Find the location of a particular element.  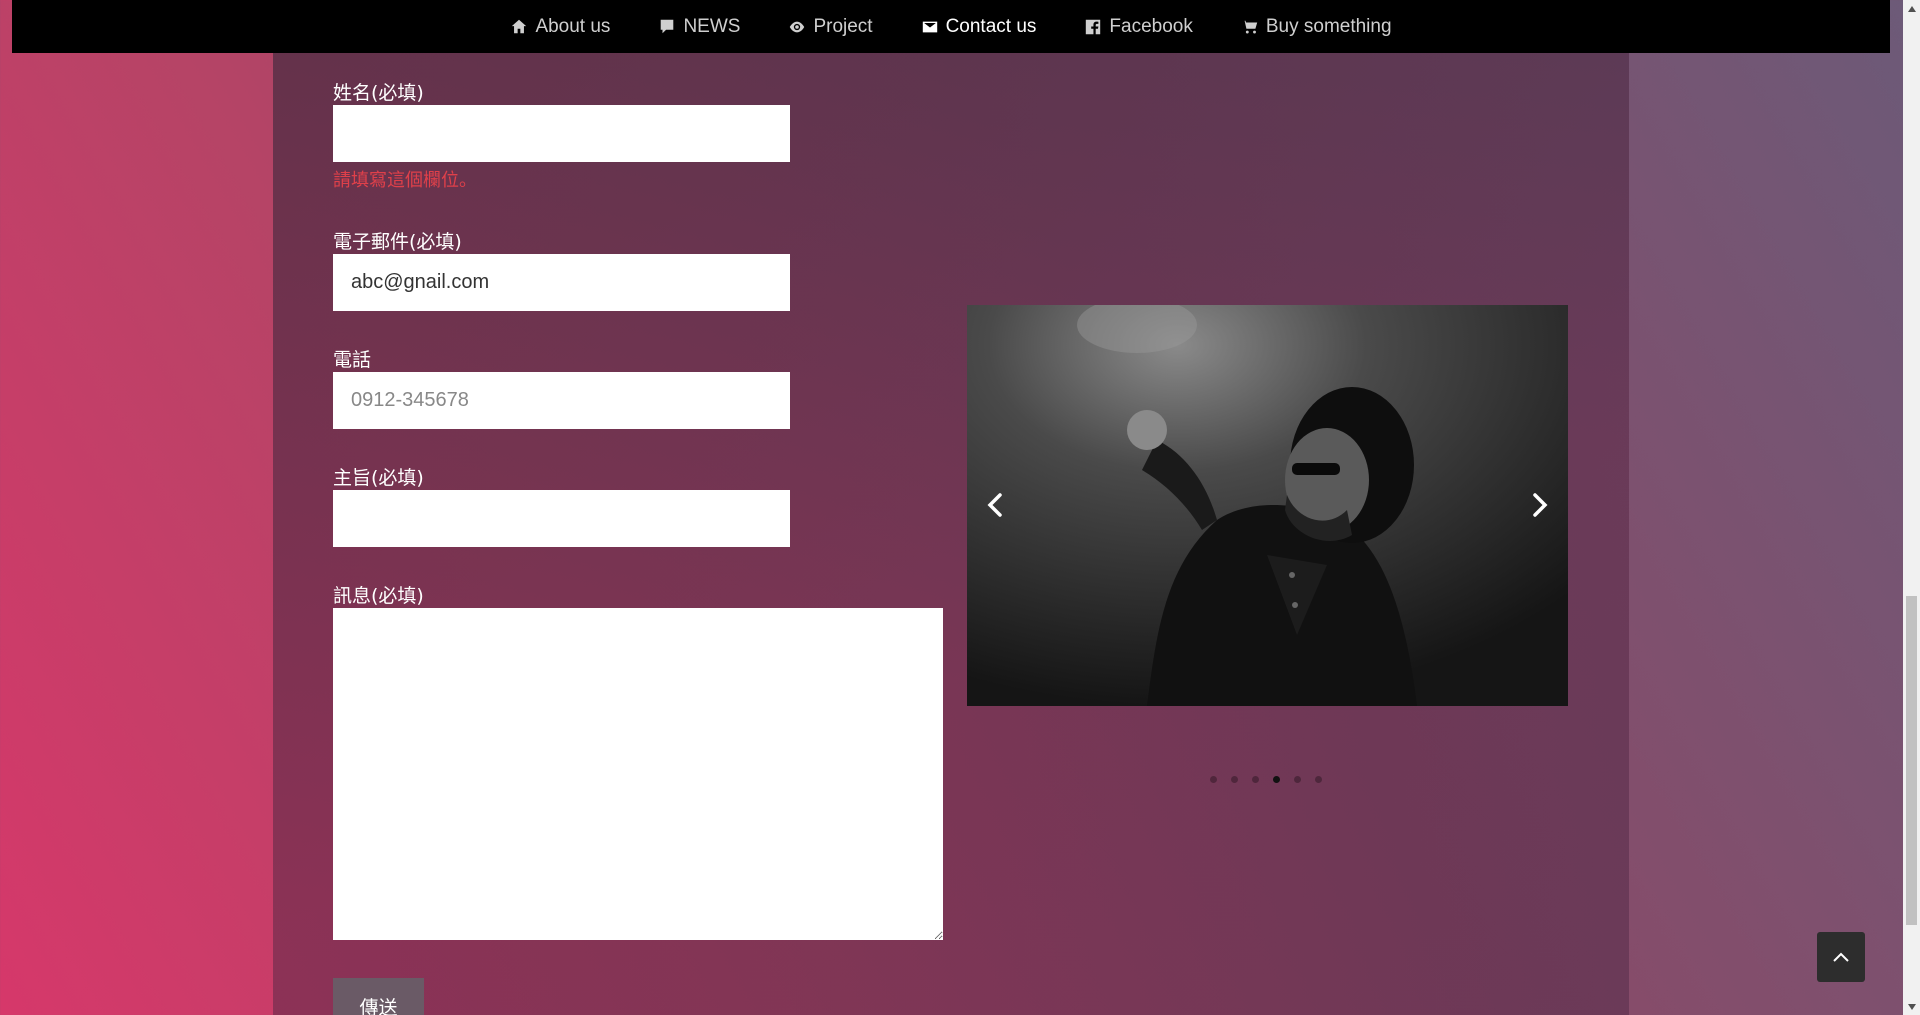

image-slider is located at coordinates (1267, 505).